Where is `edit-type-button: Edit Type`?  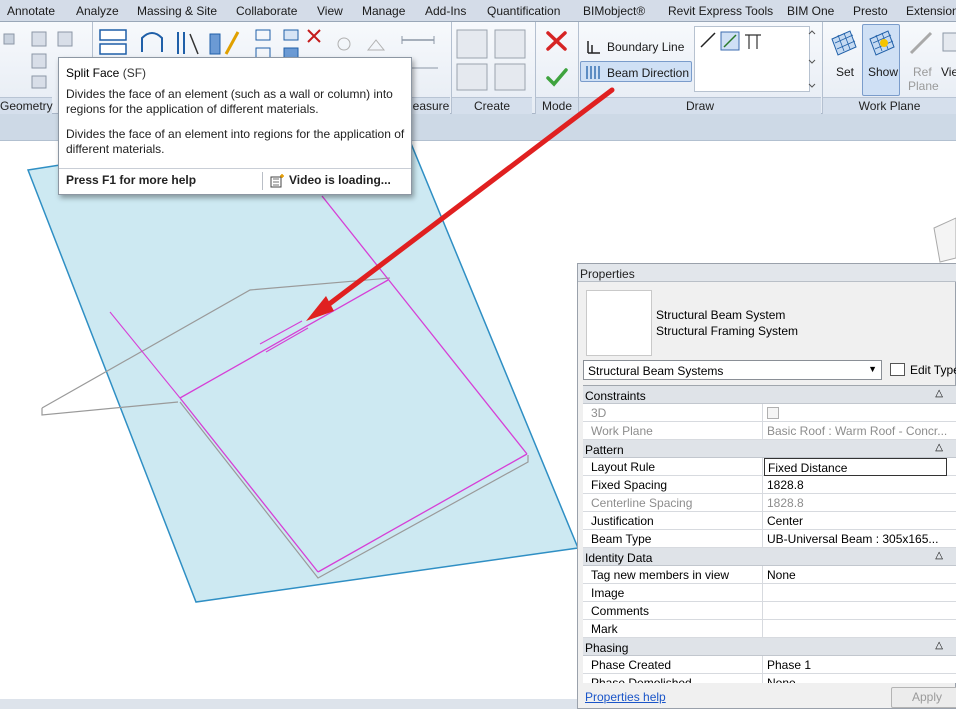
edit-type-button: Edit Type is located at coordinates (922, 370).